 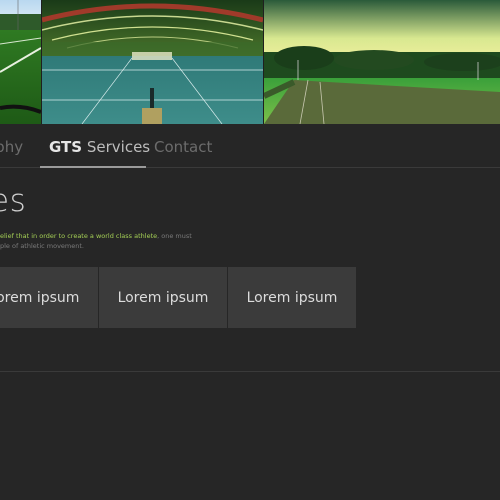 What do you see at coordinates (250, 371) in the screenshot?
I see `section-divider` at bounding box center [250, 371].